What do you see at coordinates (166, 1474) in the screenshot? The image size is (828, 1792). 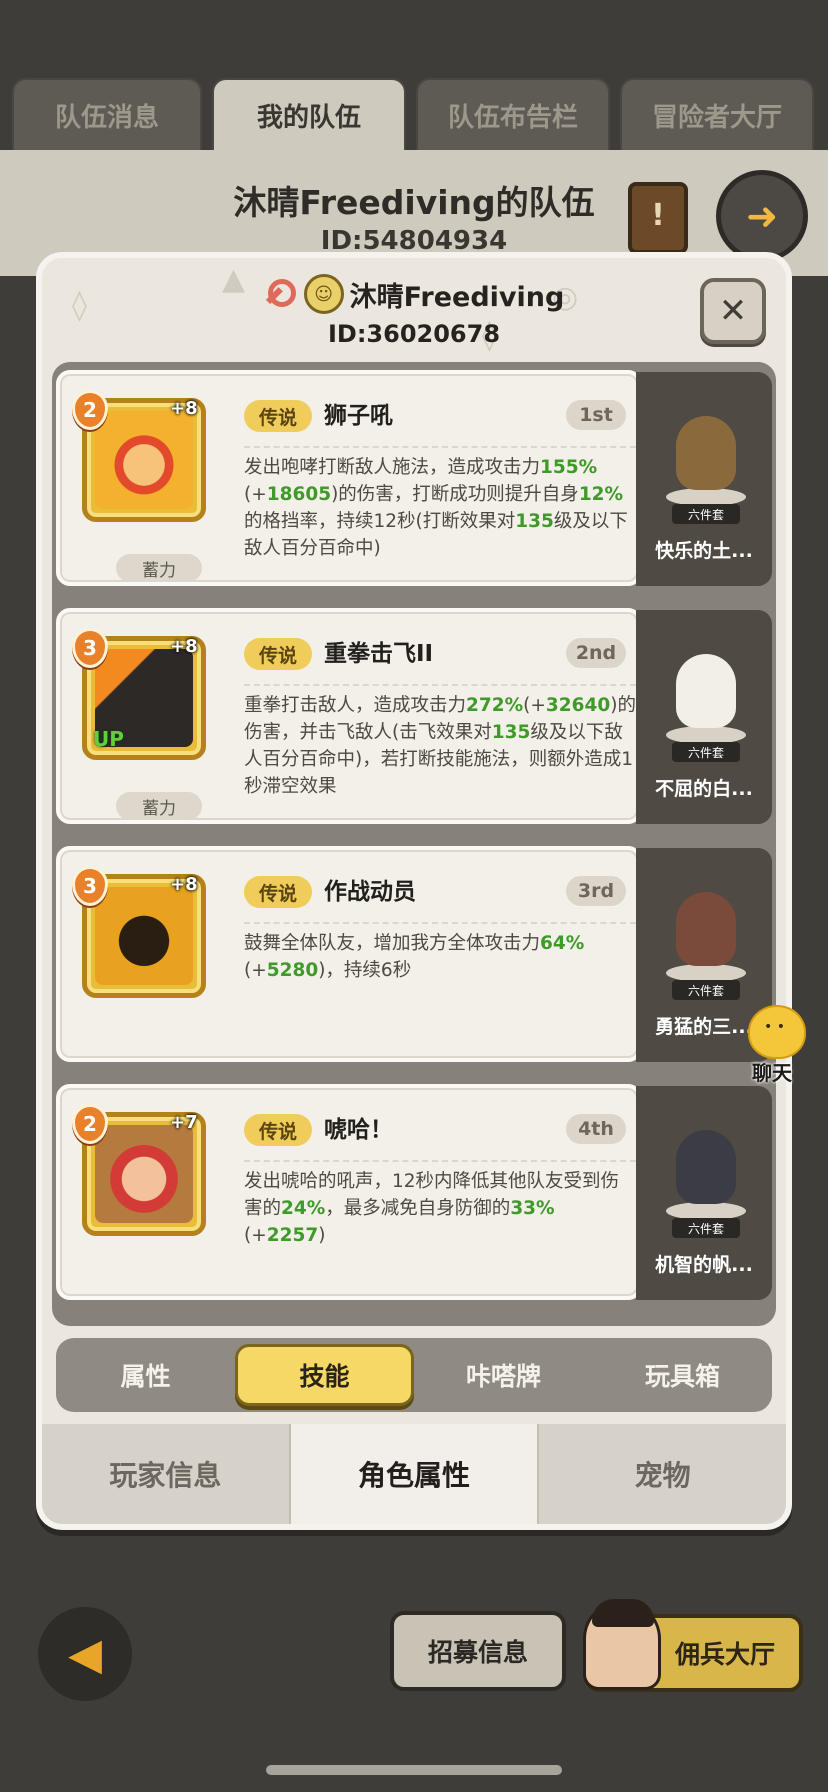 I see `tab-player-info: 玩家信息` at bounding box center [166, 1474].